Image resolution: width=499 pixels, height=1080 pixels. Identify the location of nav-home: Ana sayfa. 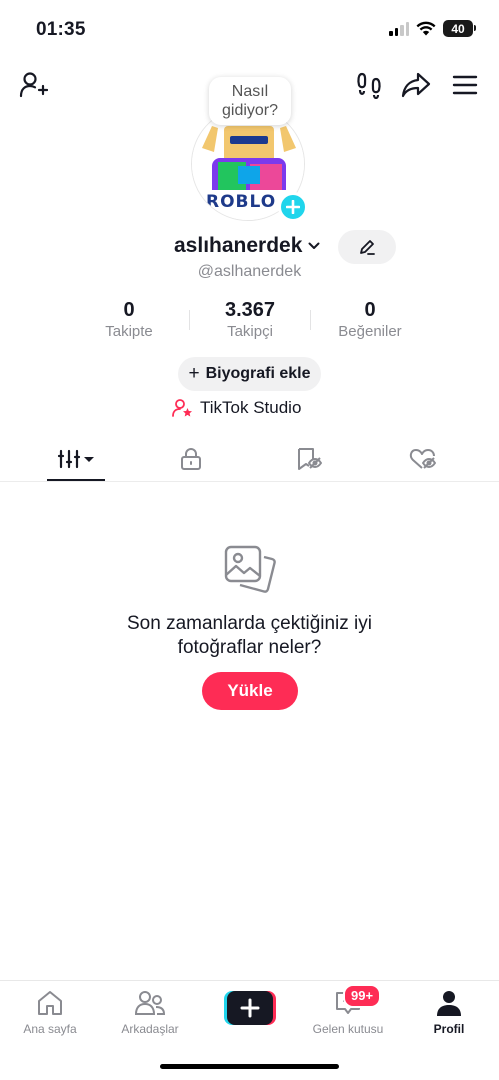
(50, 1011).